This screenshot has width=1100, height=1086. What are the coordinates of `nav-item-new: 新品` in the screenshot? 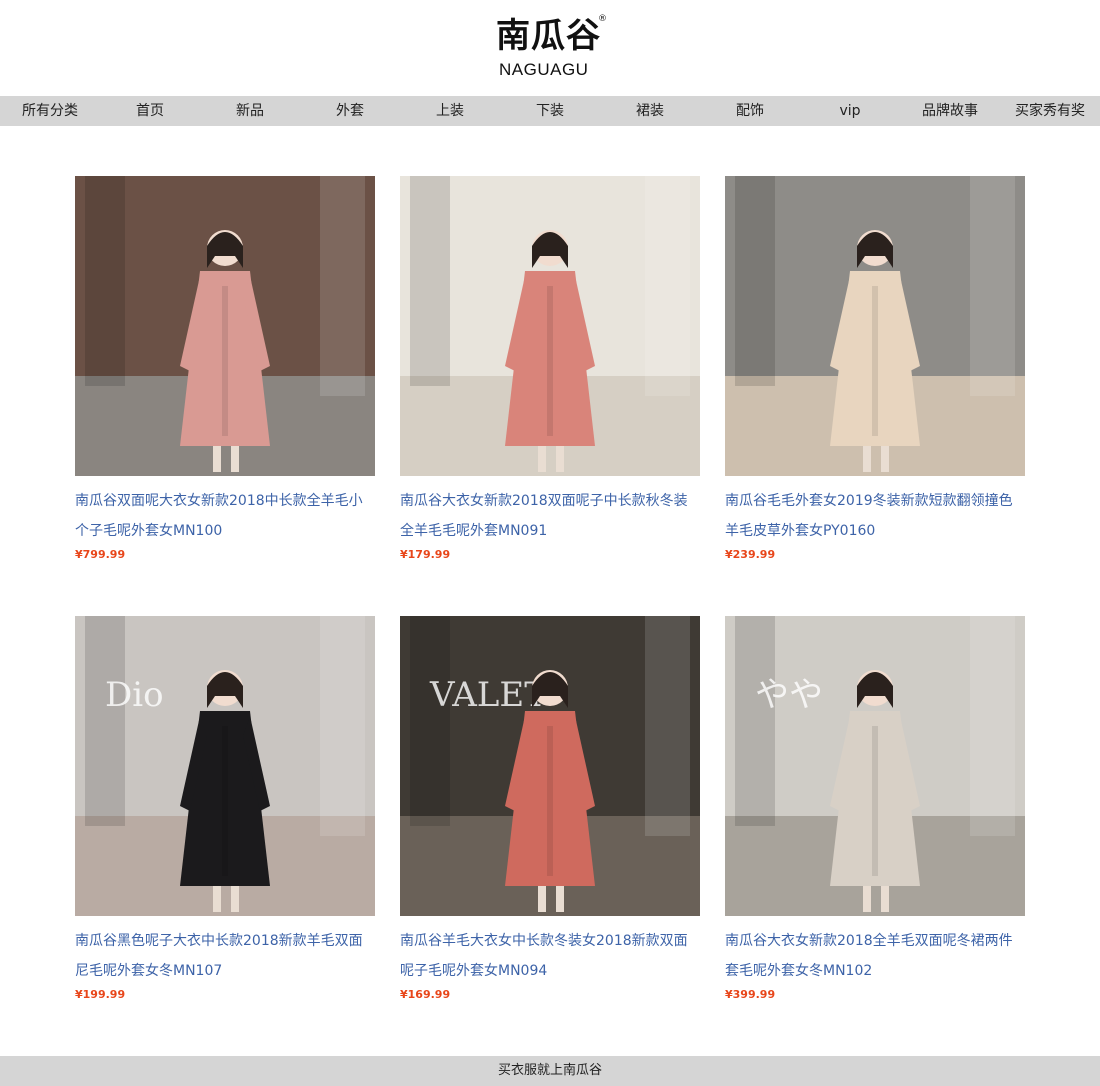 It's located at (250, 111).